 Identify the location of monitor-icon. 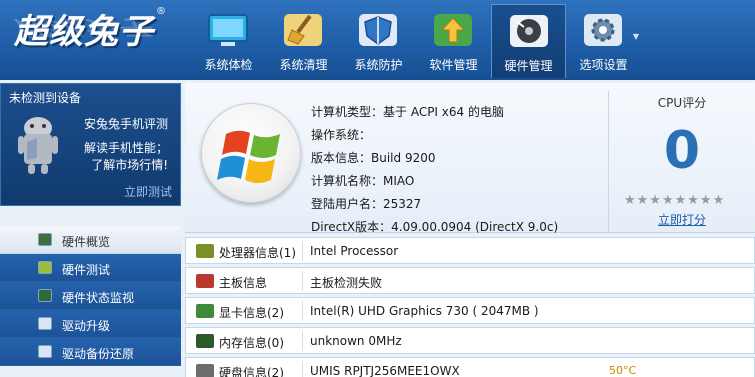
(228, 30).